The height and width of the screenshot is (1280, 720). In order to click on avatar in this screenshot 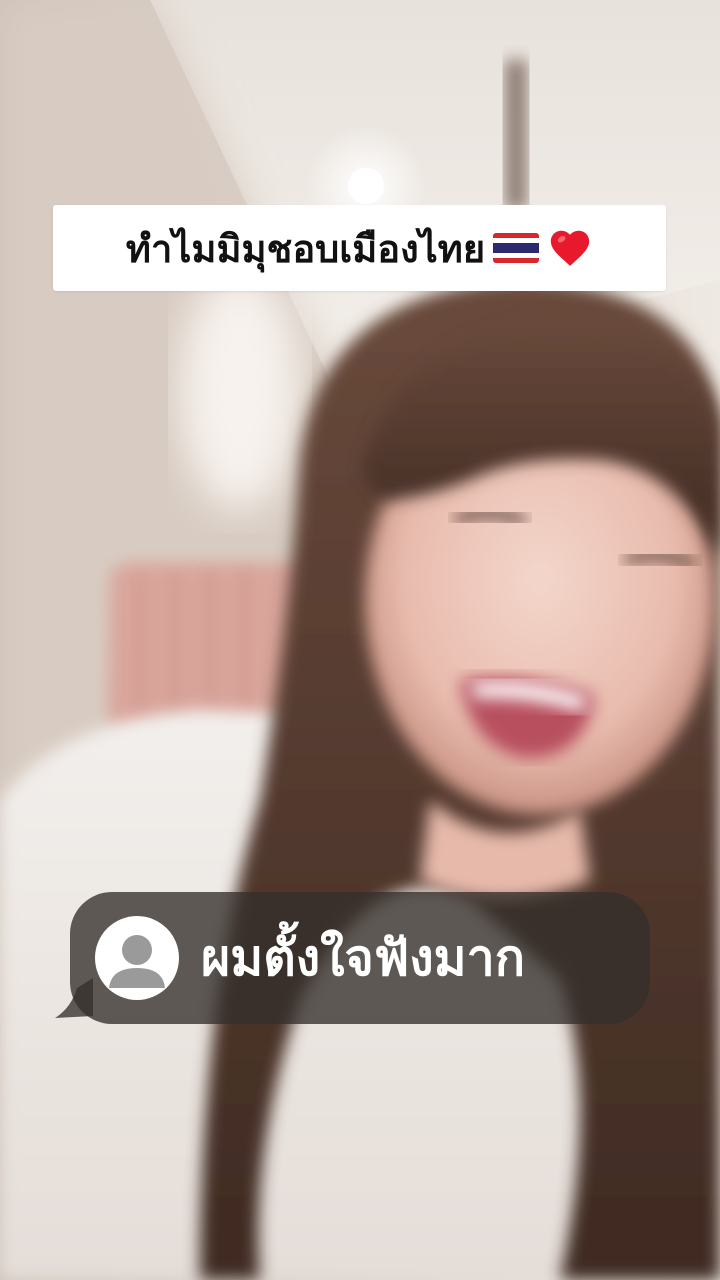, I will do `click(137, 958)`.